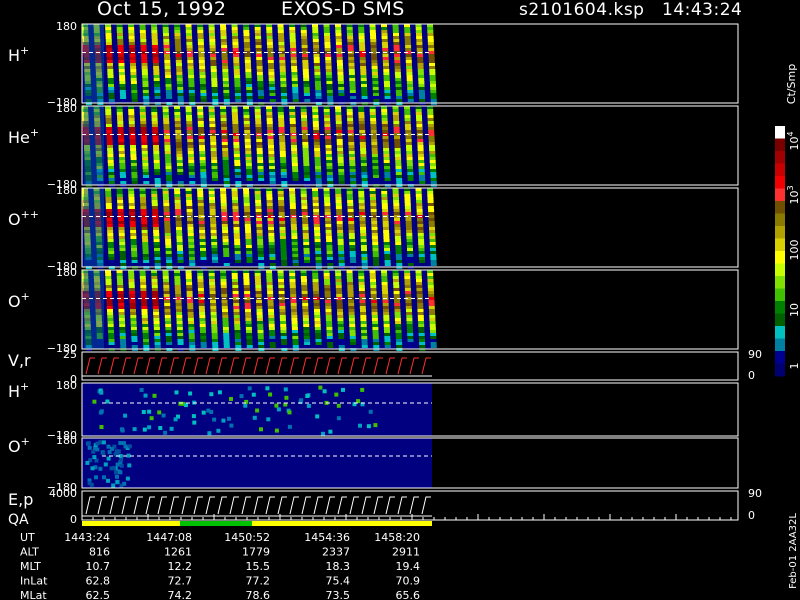  I want to click on orbit-value: 10.7, so click(98, 566).